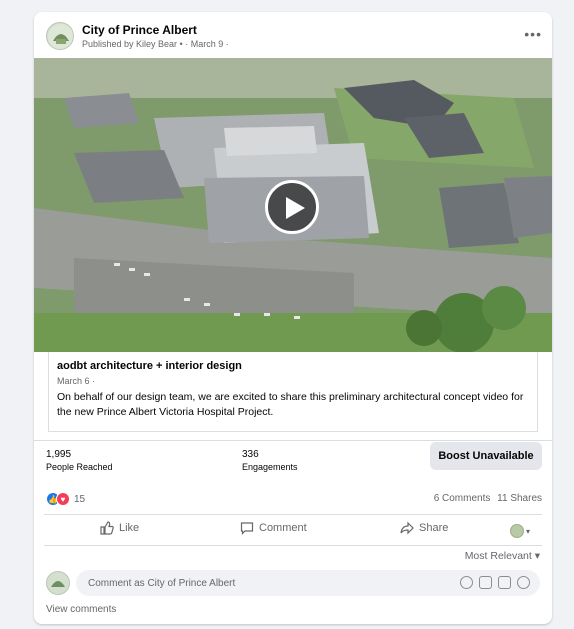 The height and width of the screenshot is (629, 574). I want to click on chevron-down-icon: ▾, so click(528, 531).